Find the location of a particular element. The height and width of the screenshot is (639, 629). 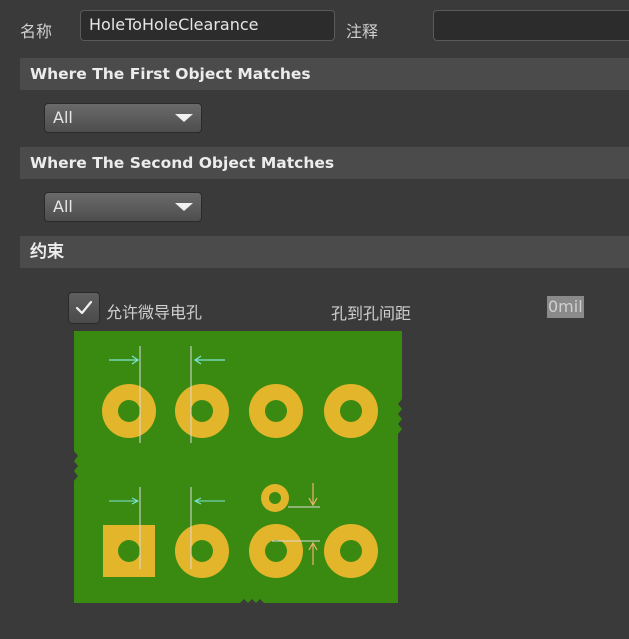

constraints-section-header: 约束 is located at coordinates (324, 252).